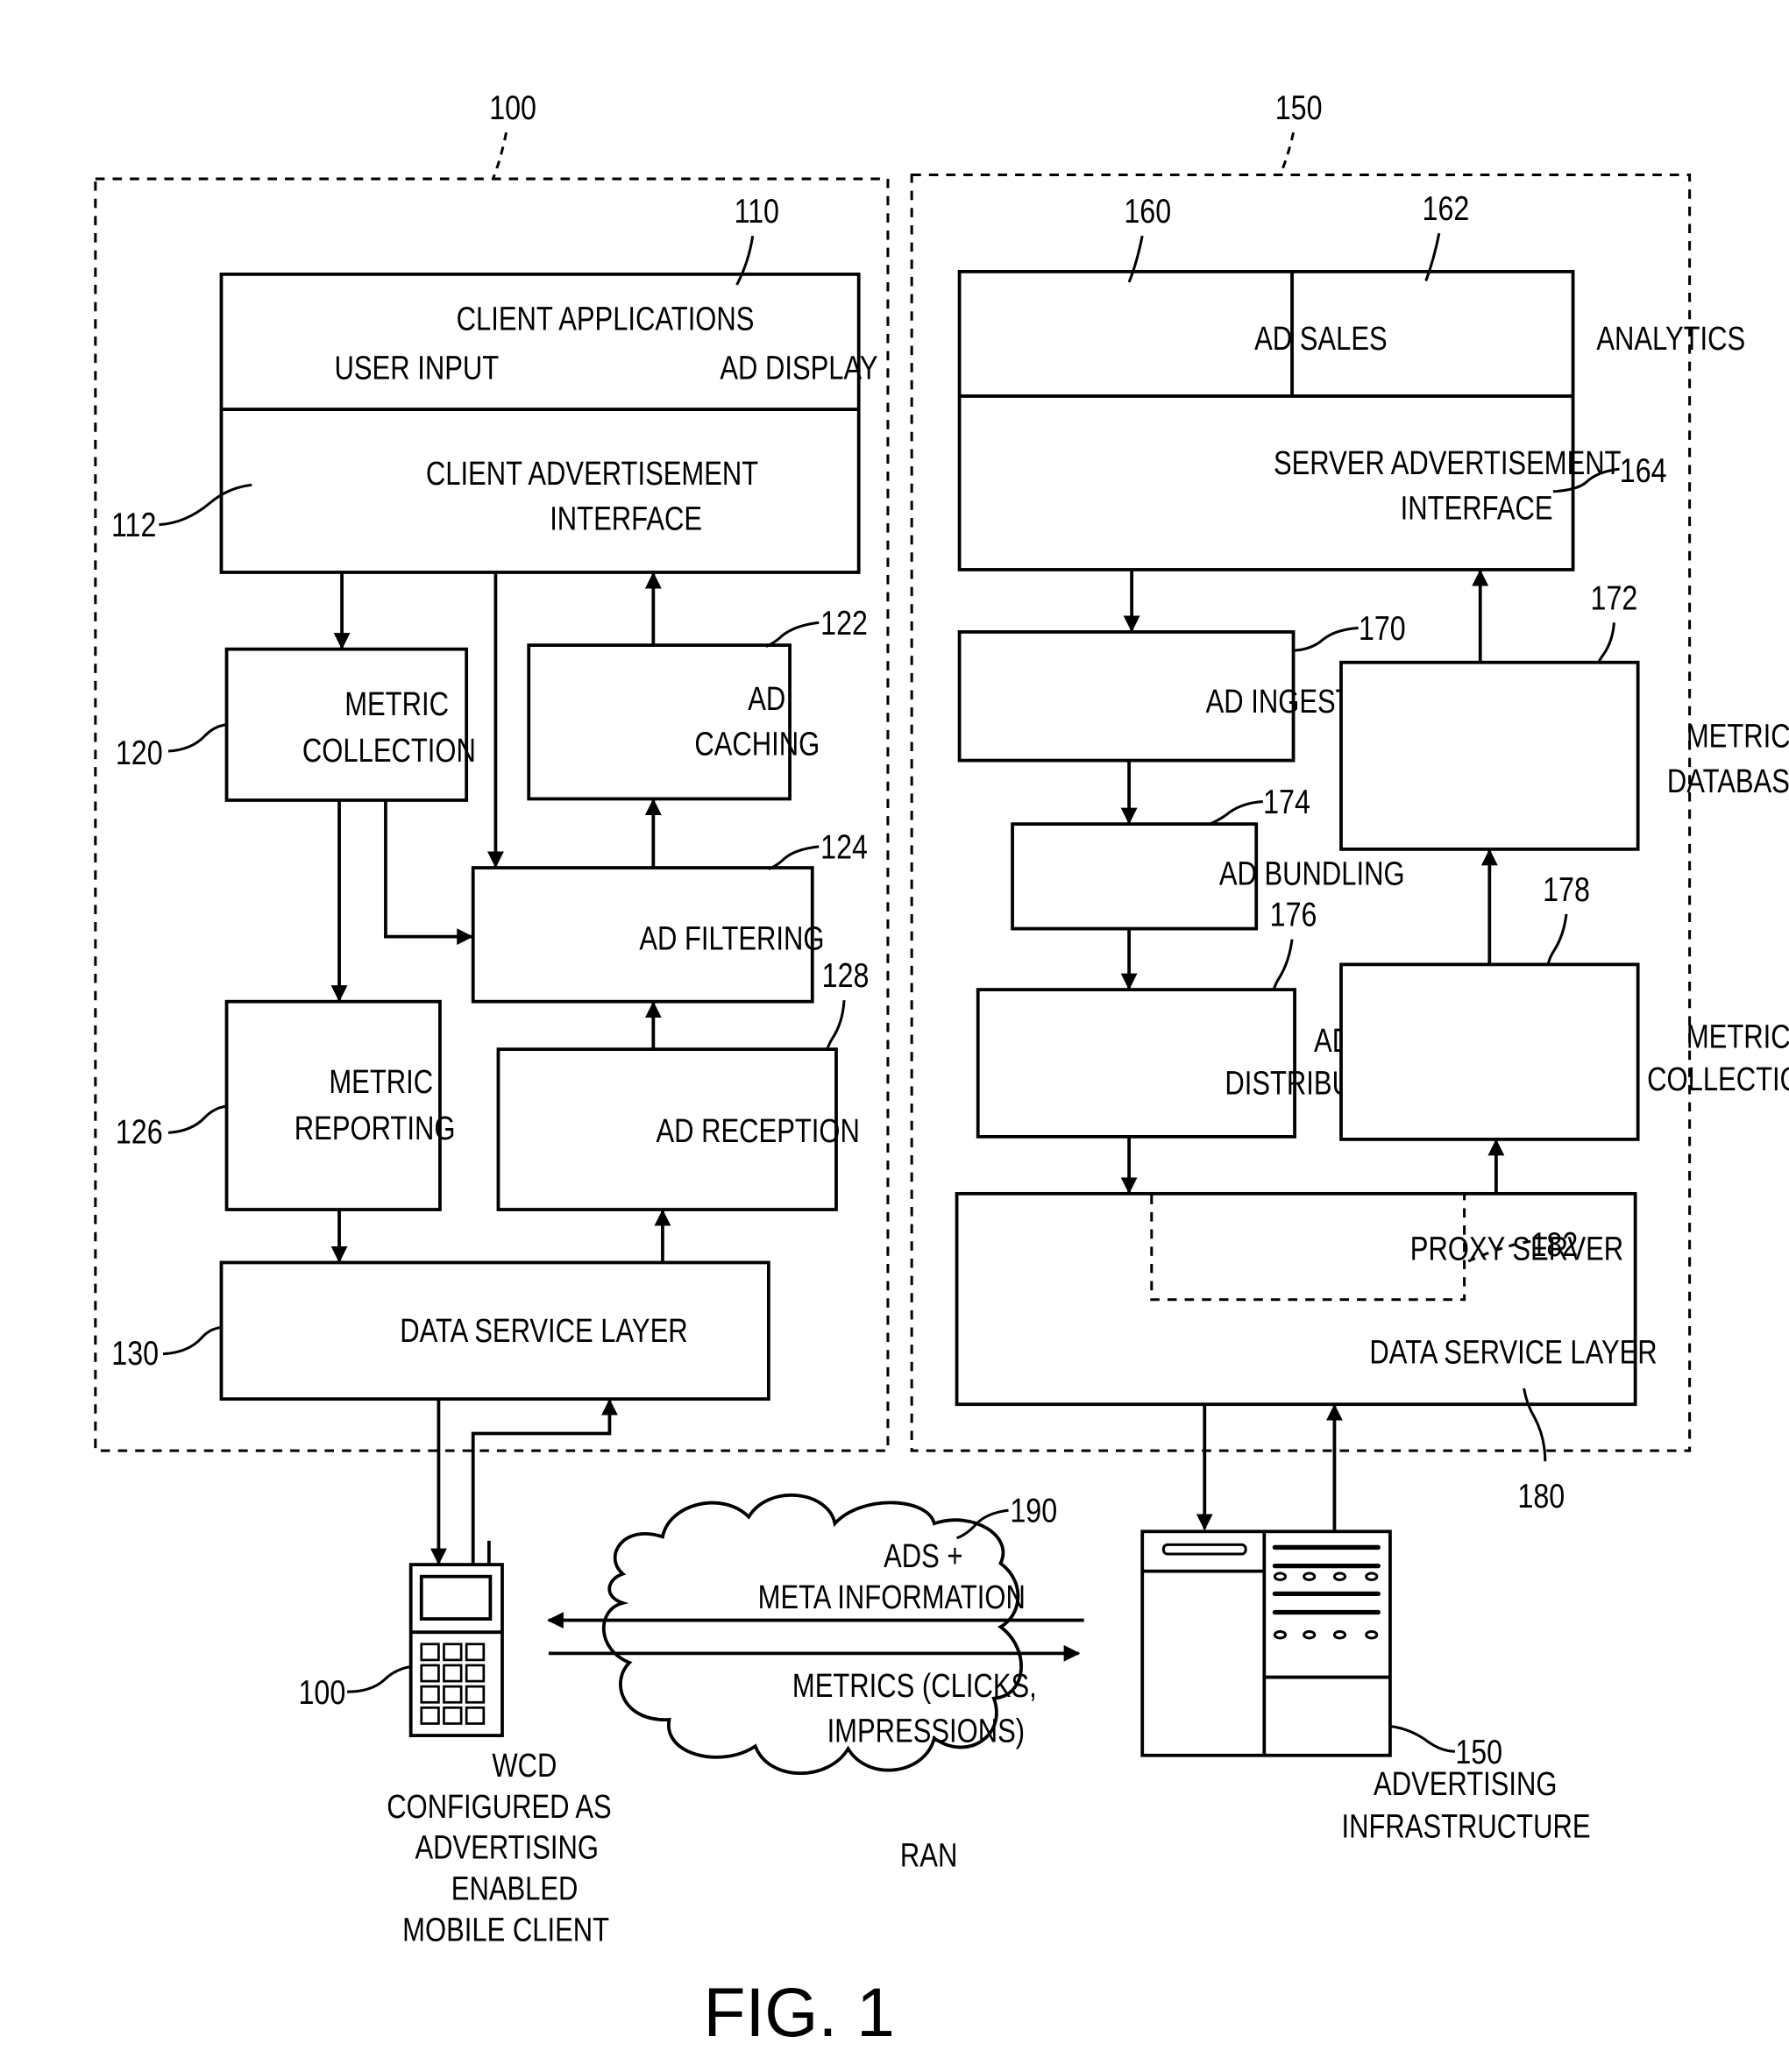  I want to click on server-system-ref: 150, so click(1299, 108).